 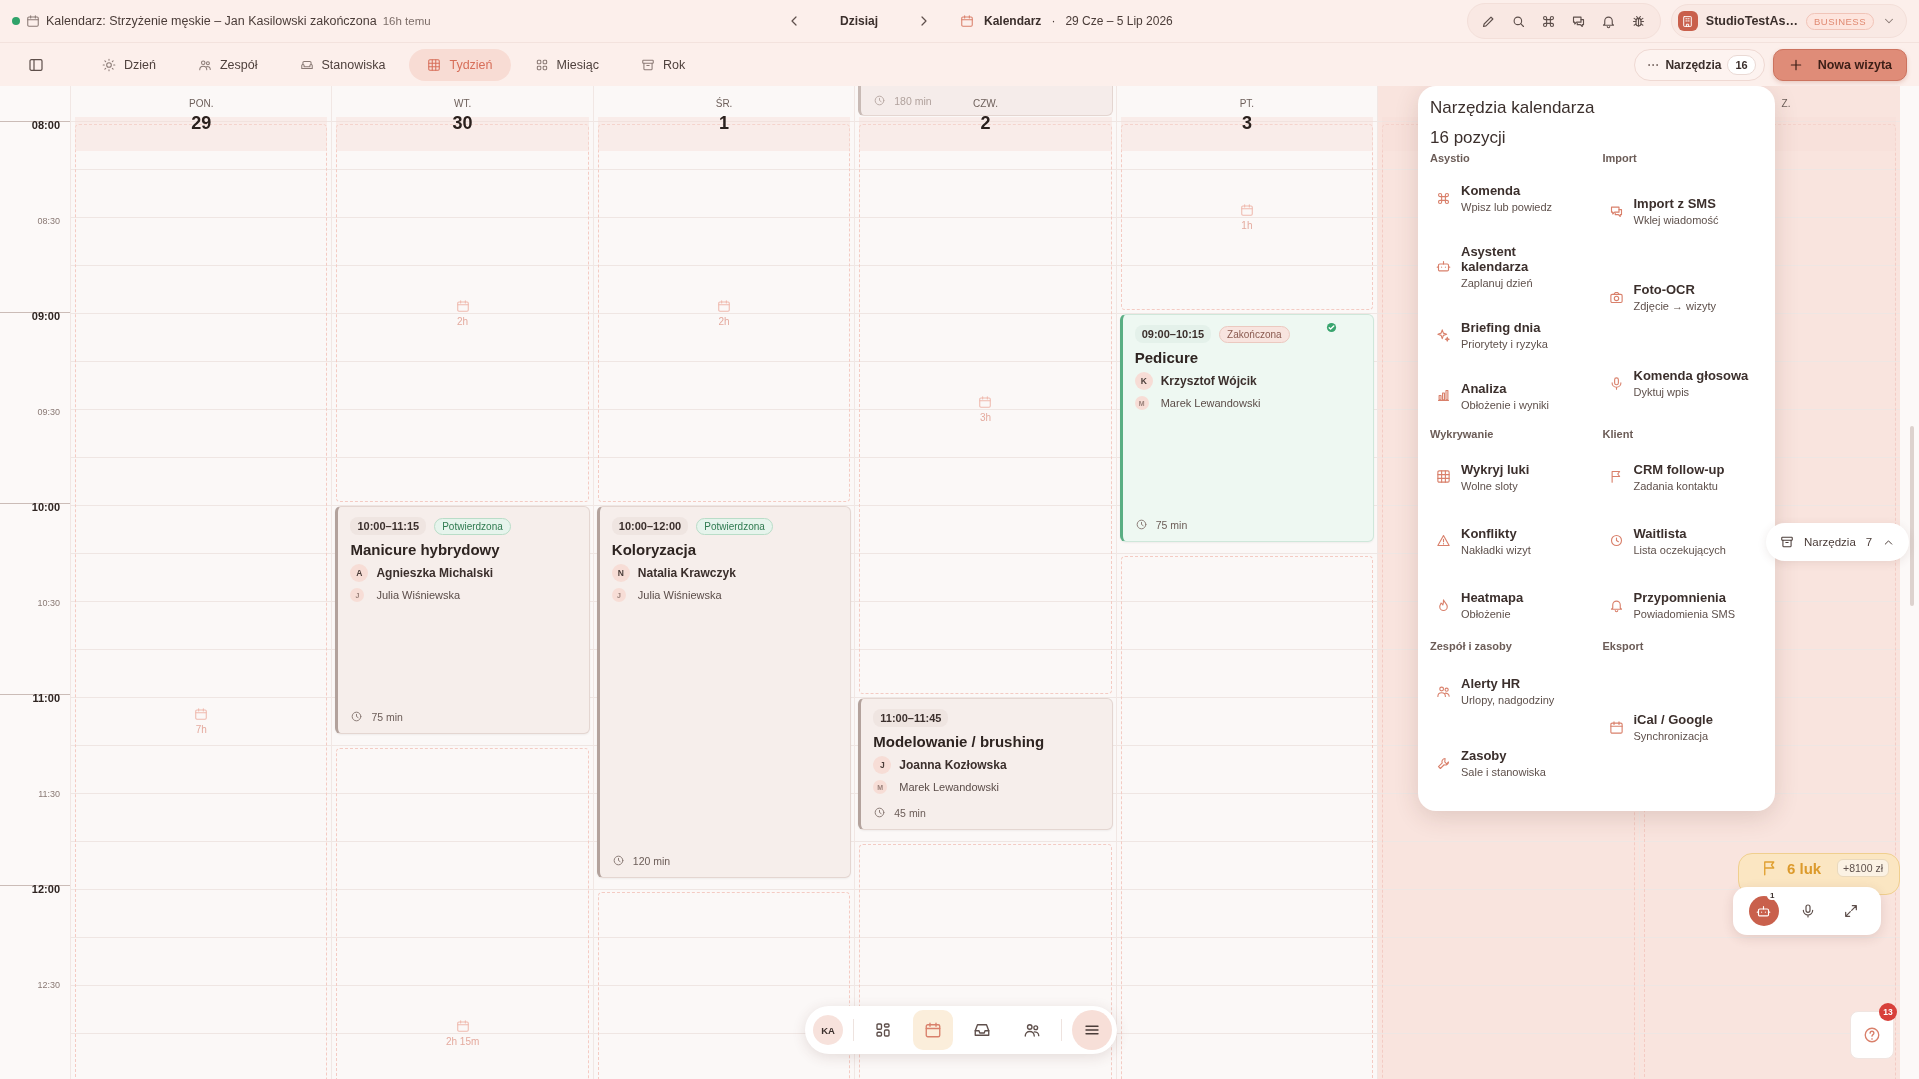 What do you see at coordinates (1443, 763) in the screenshot?
I see `wrench-icon` at bounding box center [1443, 763].